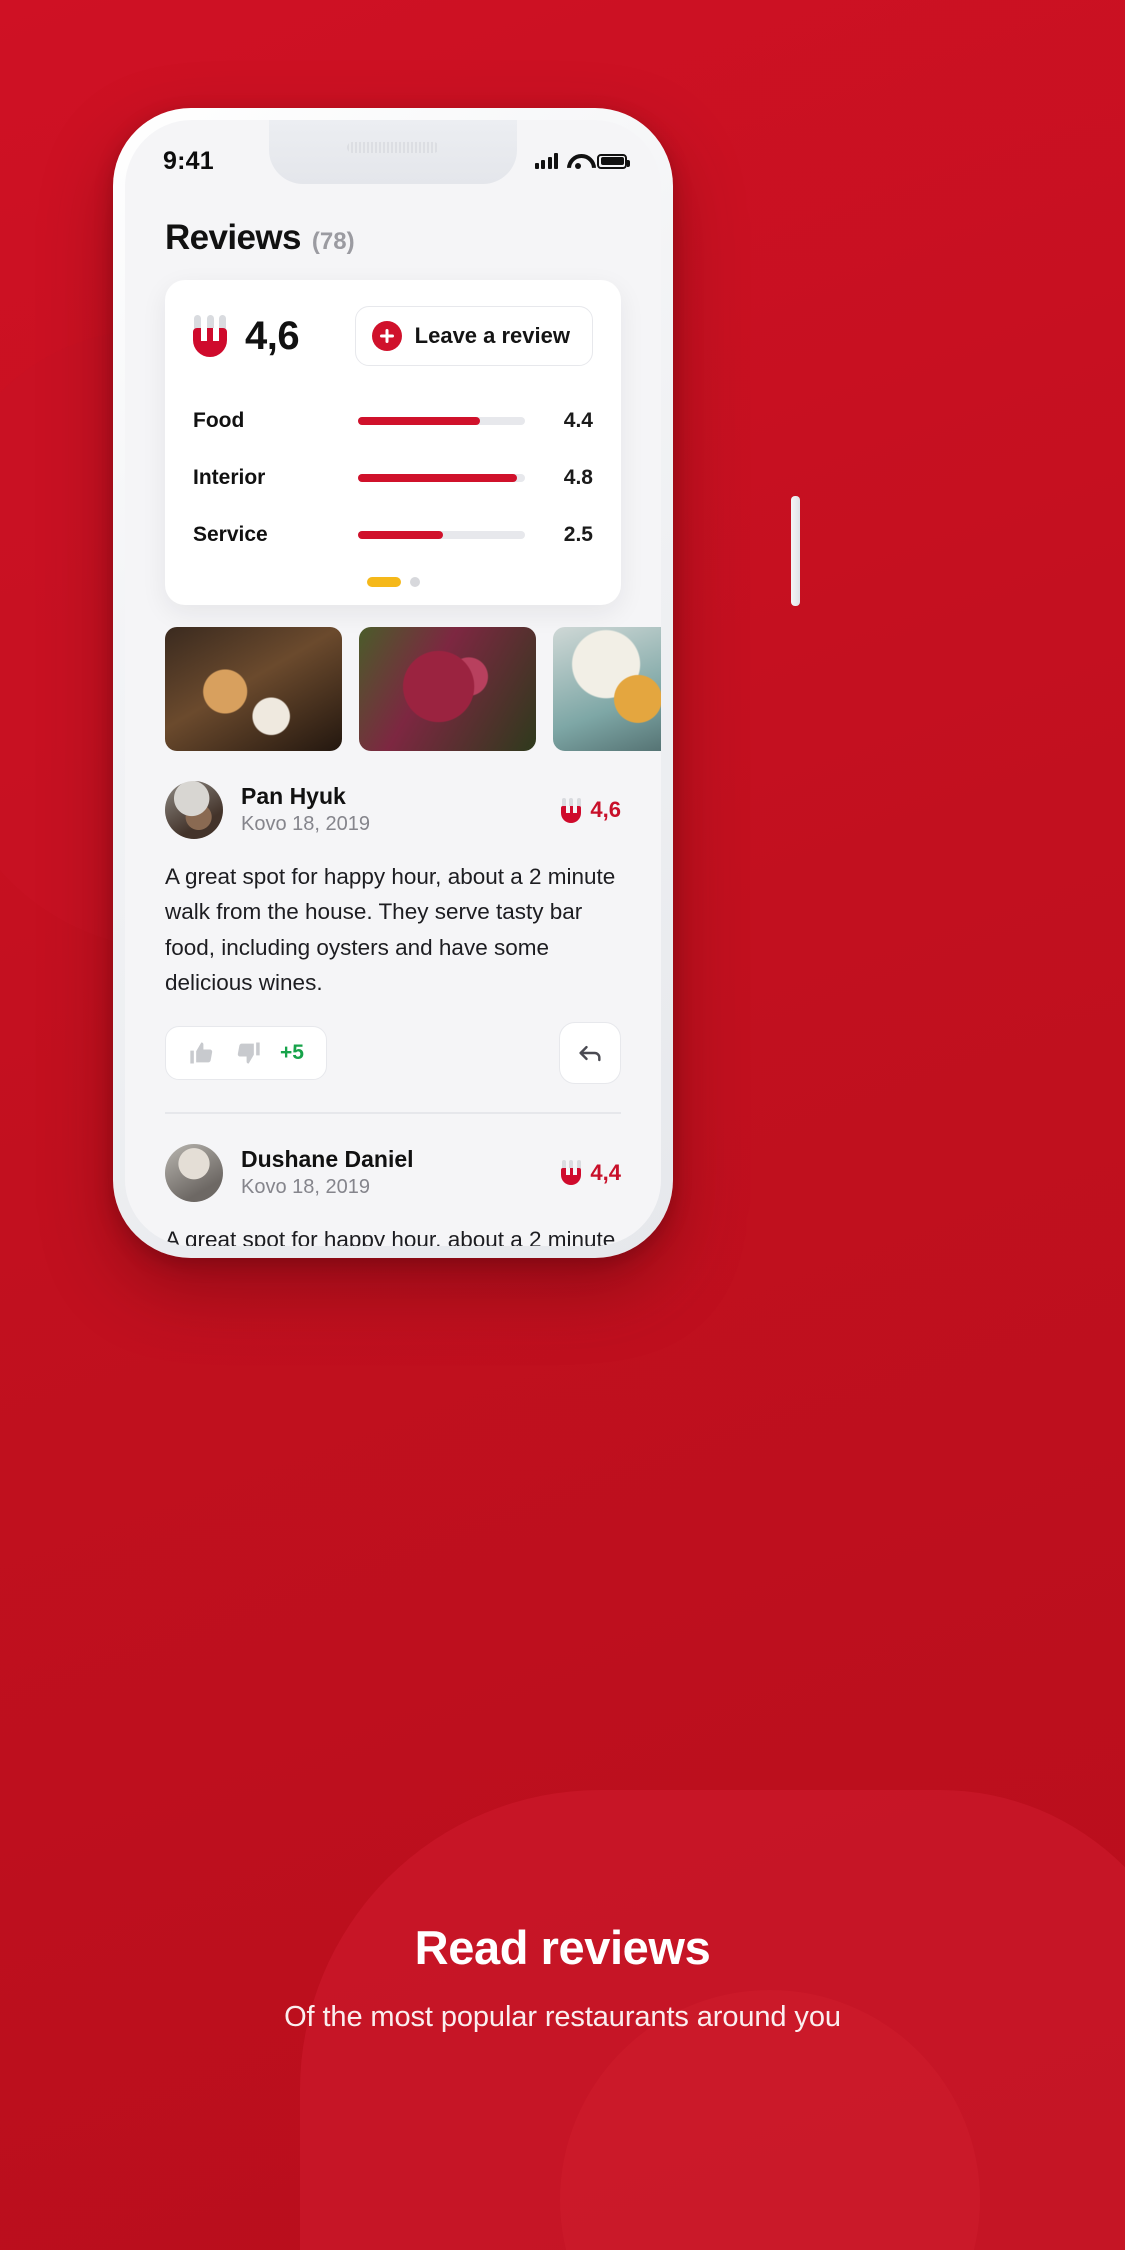 This screenshot has width=1125, height=2250. I want to click on rating-card-header: 4,6 Leave a review, so click(393, 336).